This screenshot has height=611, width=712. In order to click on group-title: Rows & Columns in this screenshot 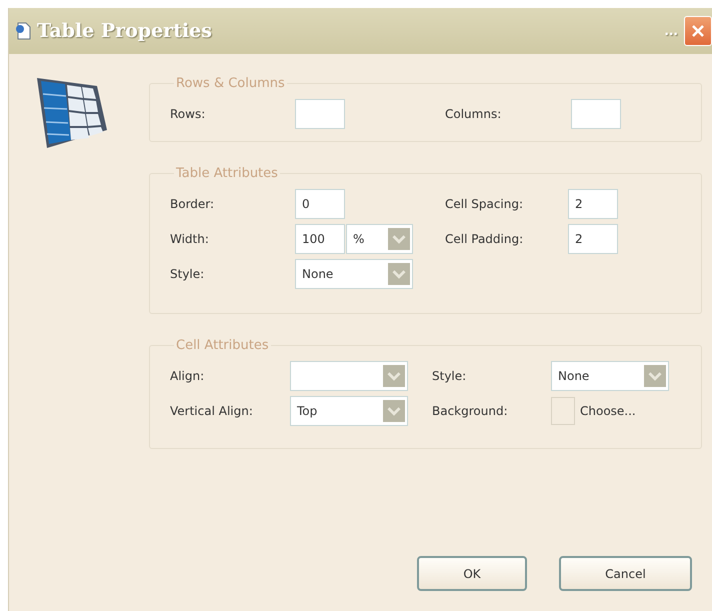, I will do `click(230, 83)`.